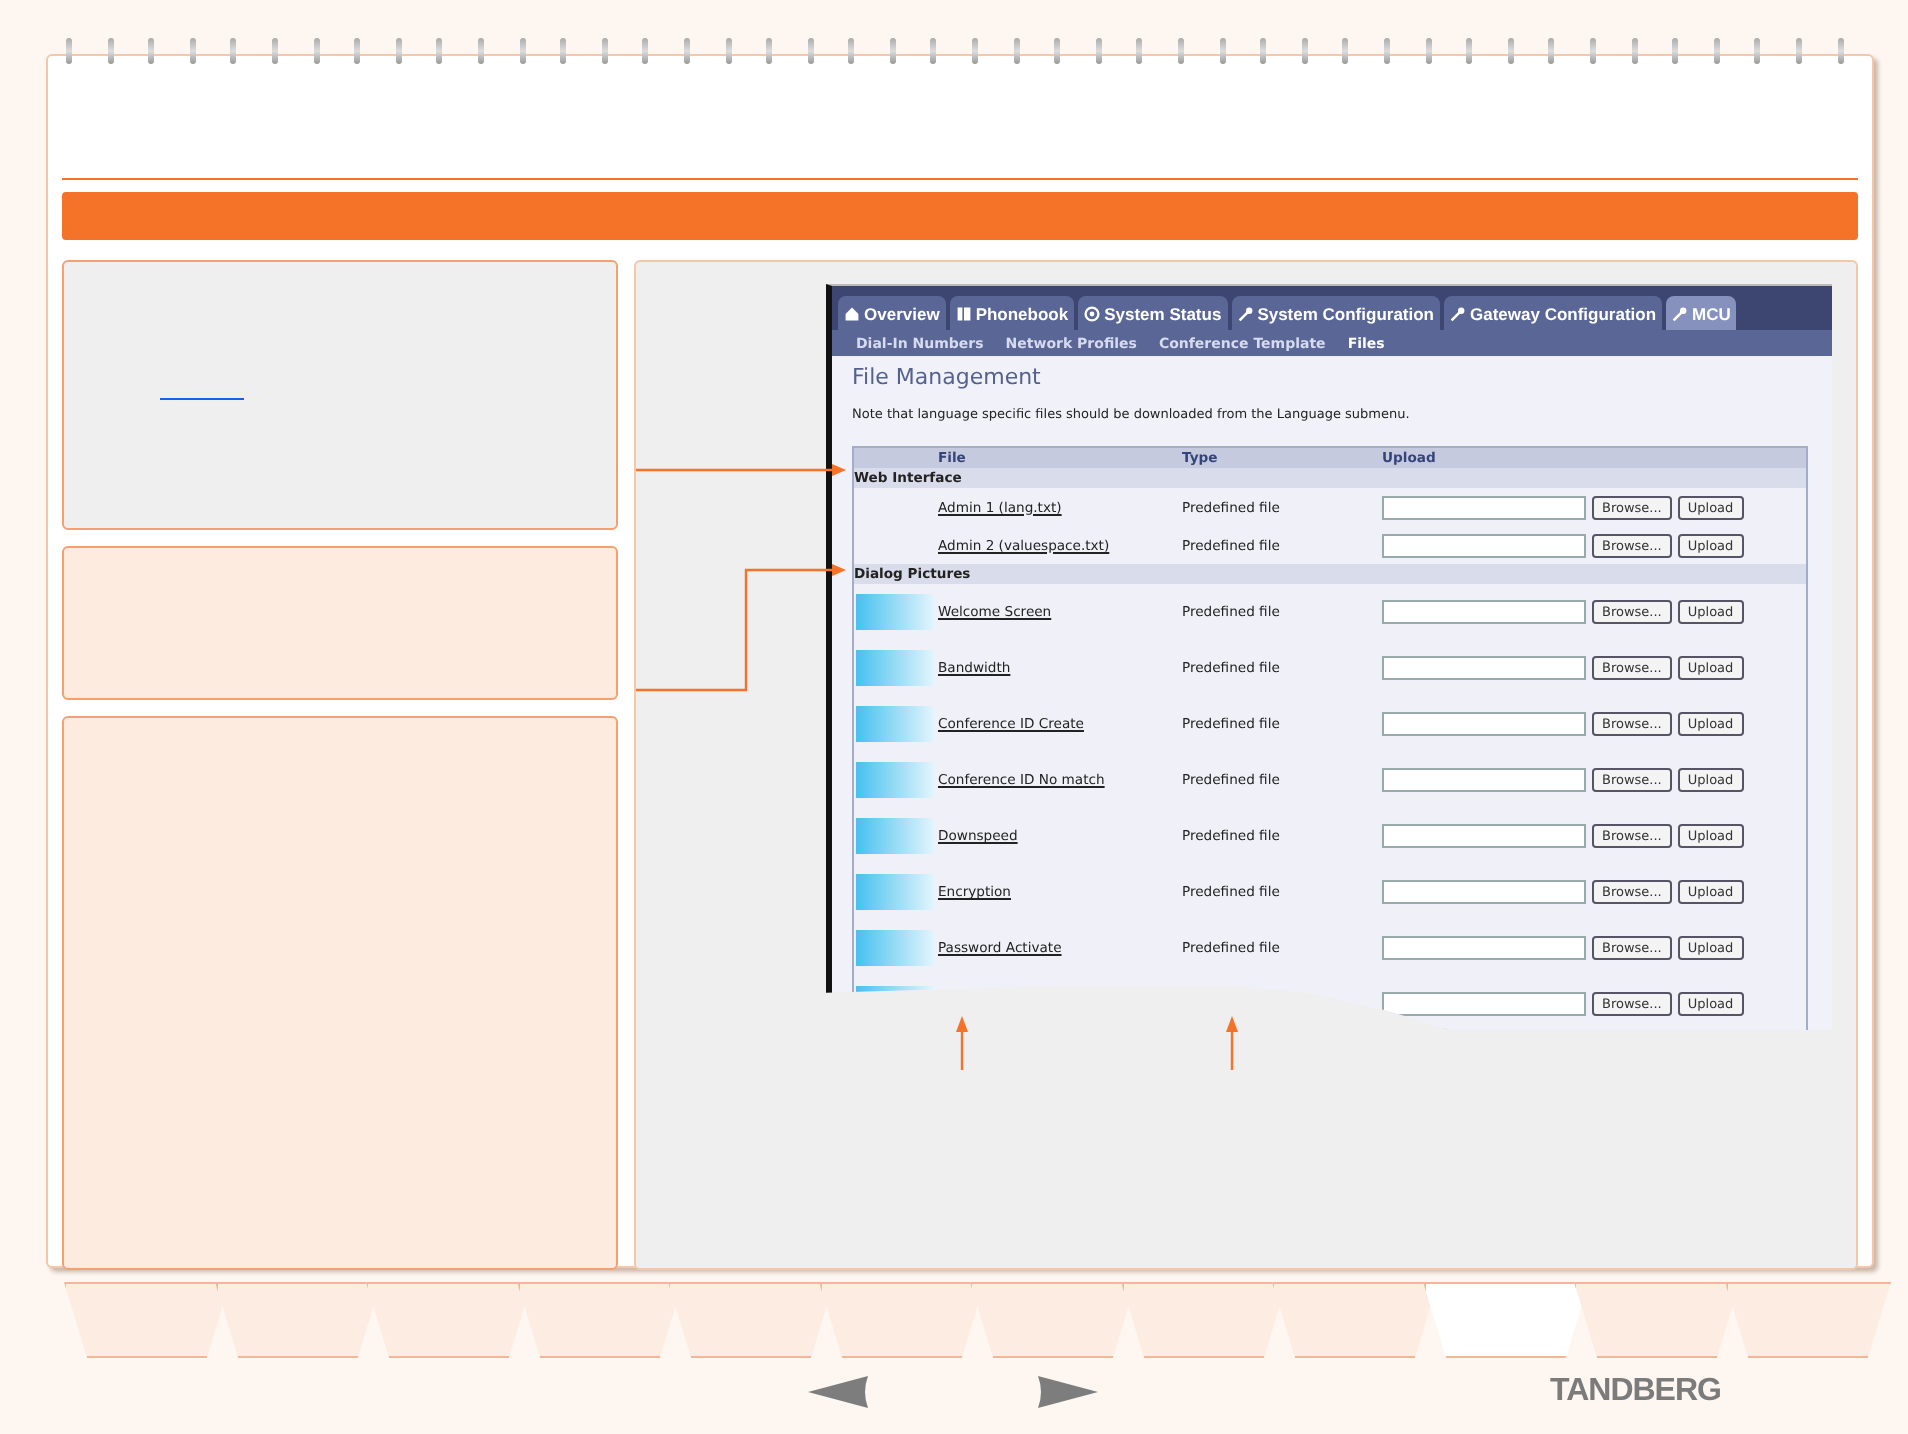 This screenshot has width=1908, height=1434. What do you see at coordinates (202, 399) in the screenshot?
I see `link-underline` at bounding box center [202, 399].